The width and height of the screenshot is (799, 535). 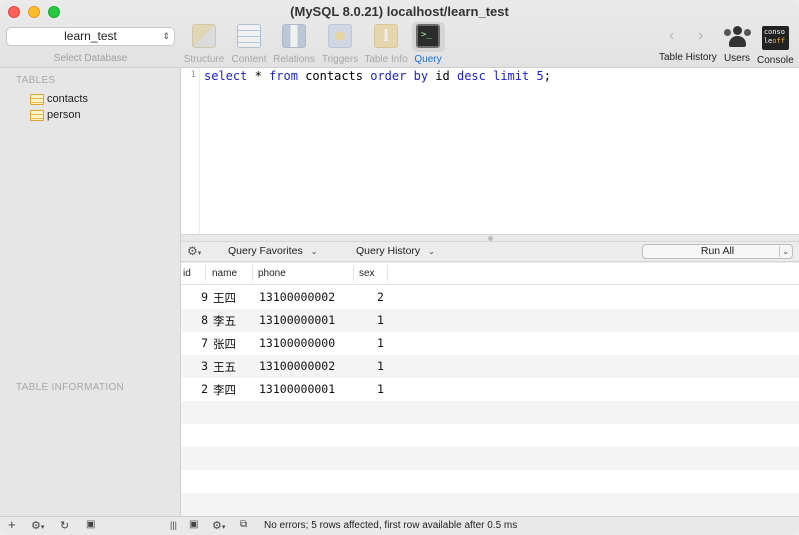 I want to click on table-history-button: Table History, so click(x=688, y=57).